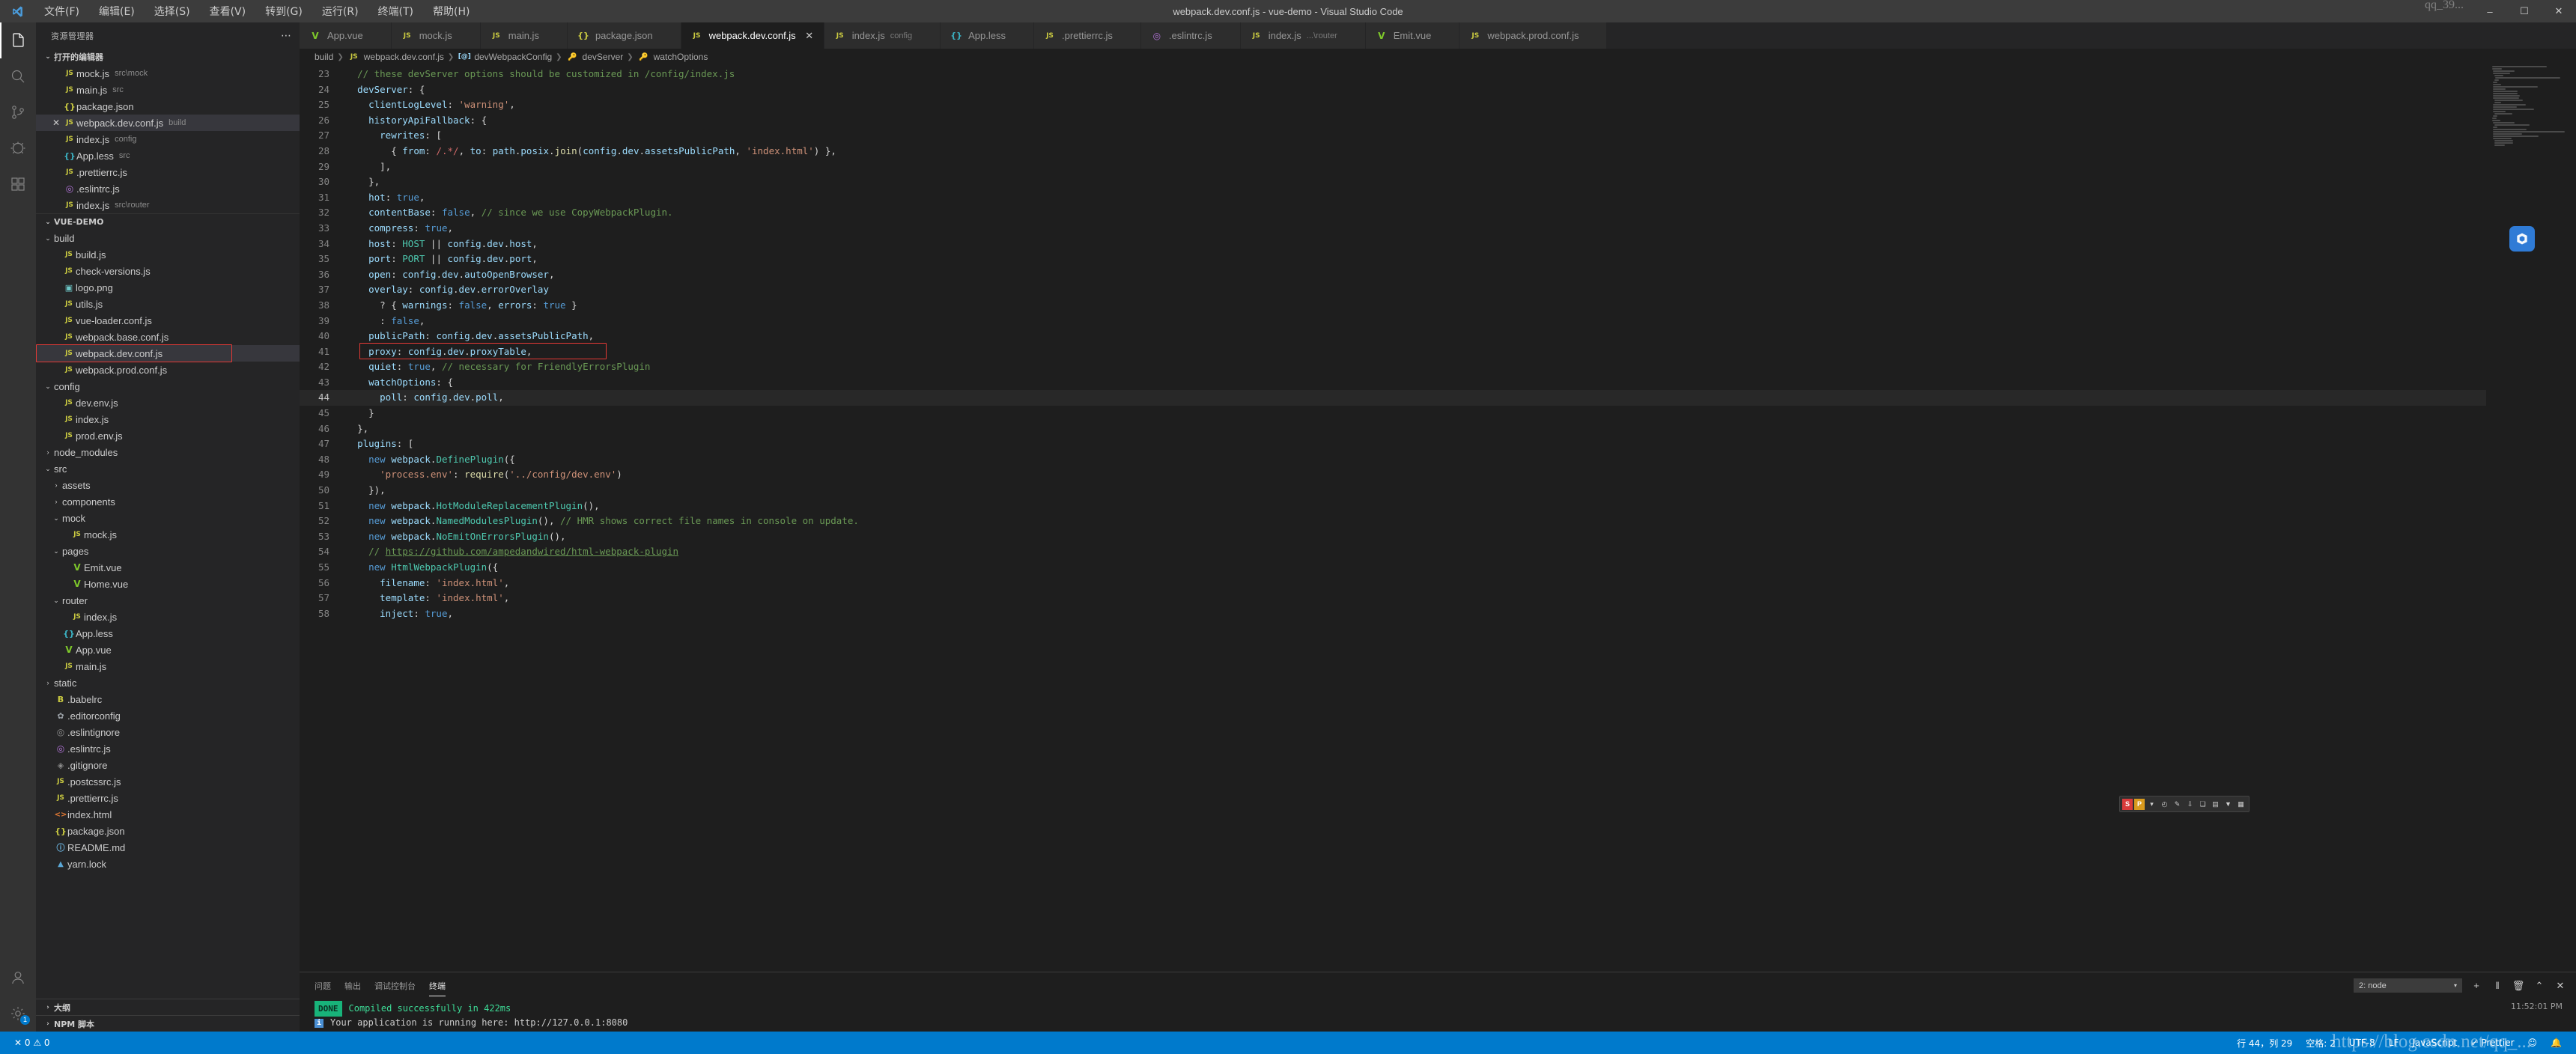 The height and width of the screenshot is (1054, 2576). I want to click on open-editor-item: ✕JSindex.jsconfig, so click(168, 139).